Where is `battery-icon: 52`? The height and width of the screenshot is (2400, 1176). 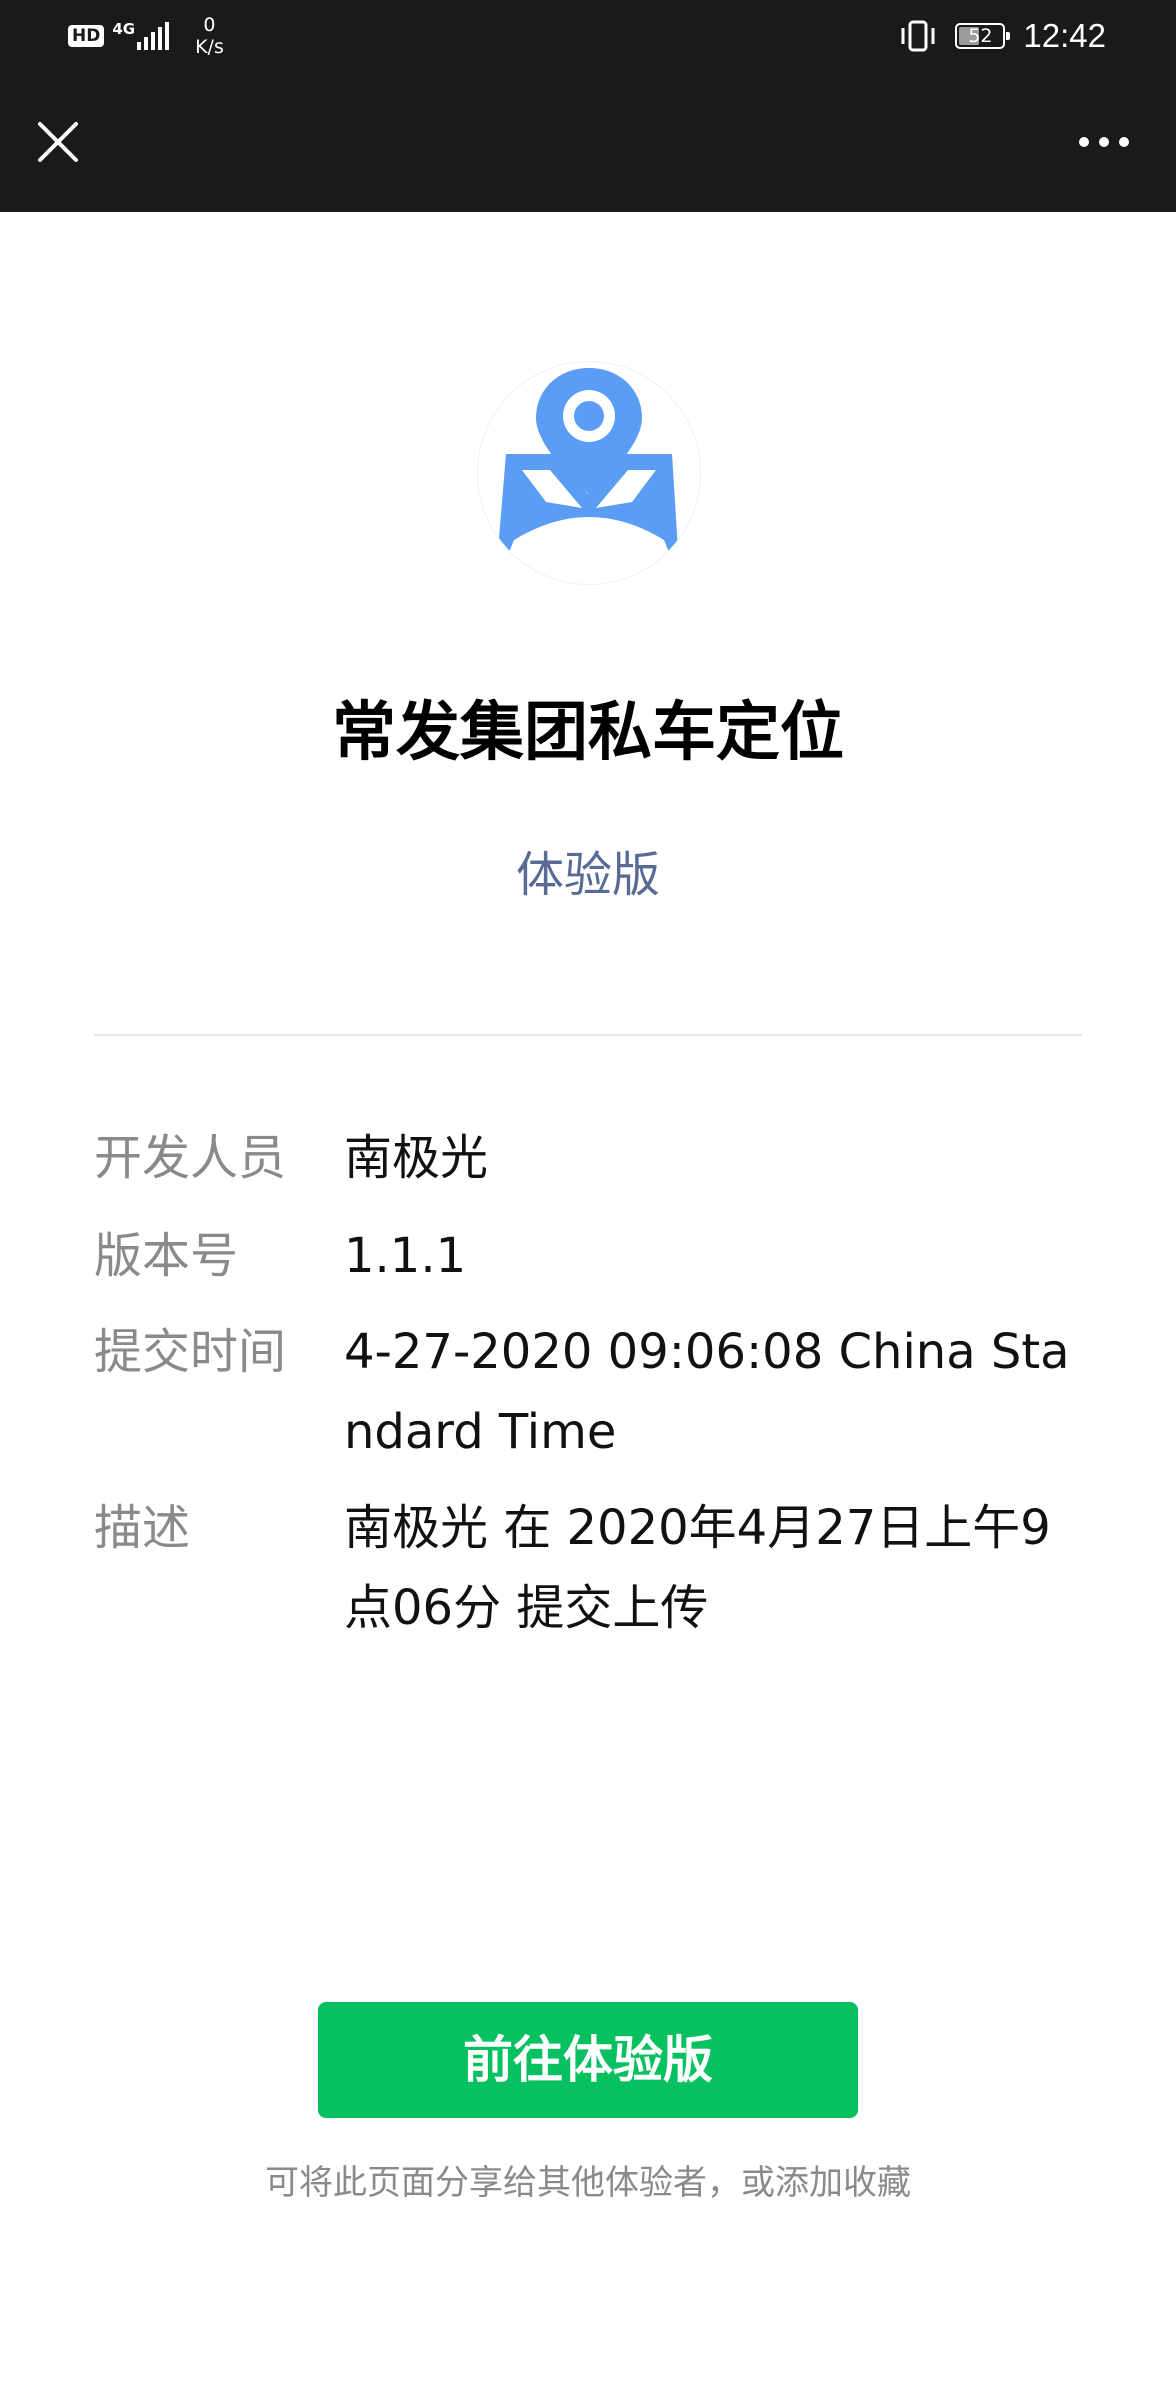 battery-icon: 52 is located at coordinates (983, 36).